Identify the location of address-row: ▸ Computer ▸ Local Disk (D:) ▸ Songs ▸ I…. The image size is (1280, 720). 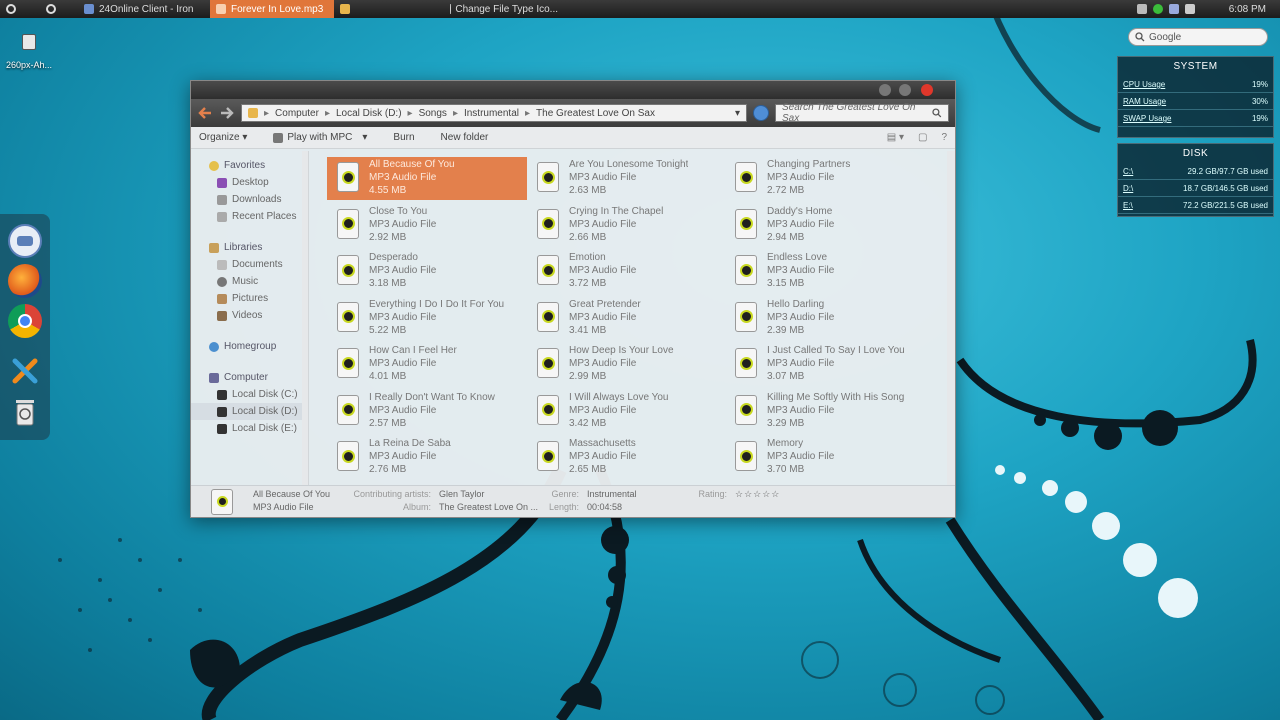
(573, 113).